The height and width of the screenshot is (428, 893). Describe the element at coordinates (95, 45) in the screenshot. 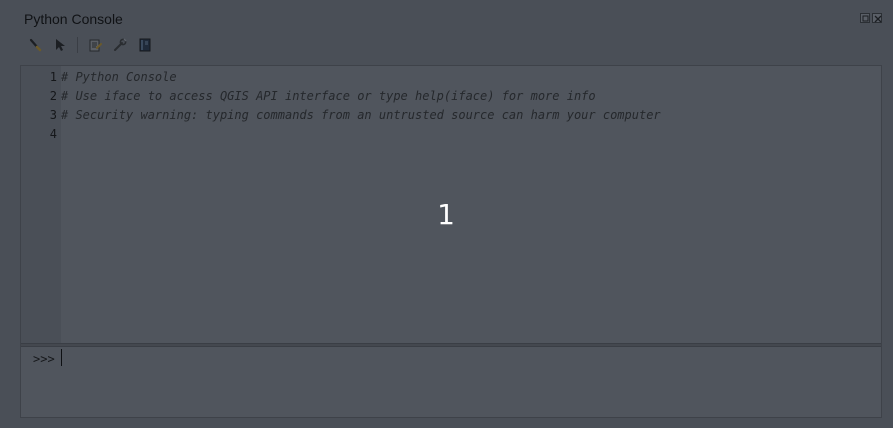

I see `show-editor-icon` at that location.